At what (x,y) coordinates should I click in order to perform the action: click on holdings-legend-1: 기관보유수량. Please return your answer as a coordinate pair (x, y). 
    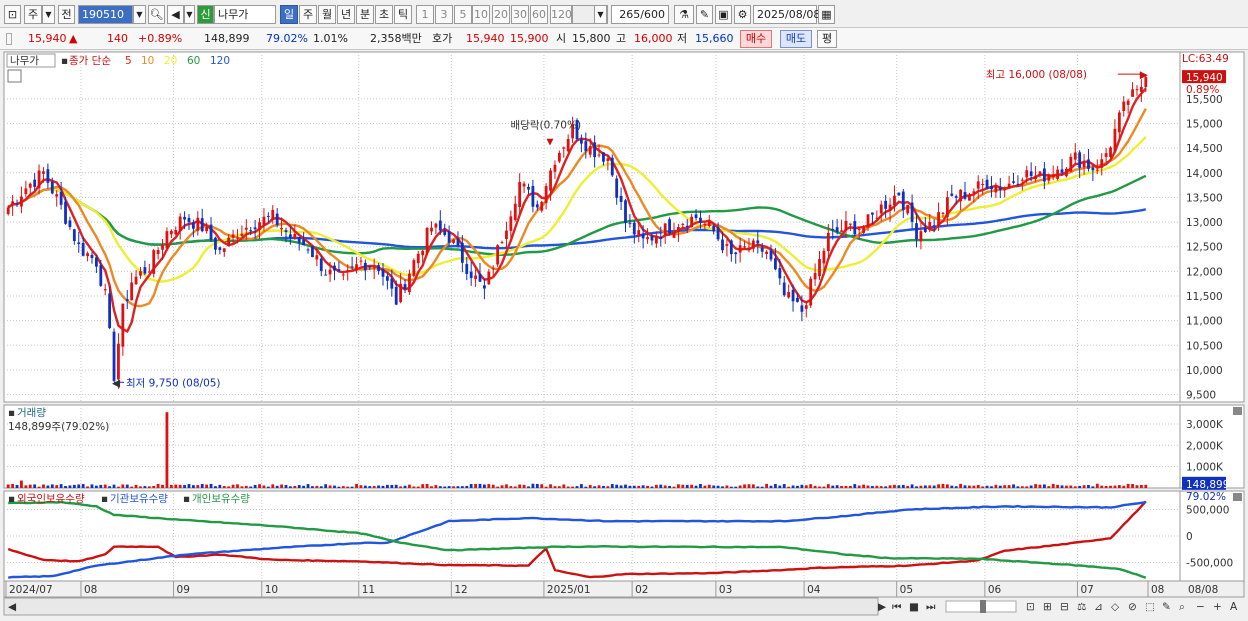
    Looking at the image, I should click on (139, 499).